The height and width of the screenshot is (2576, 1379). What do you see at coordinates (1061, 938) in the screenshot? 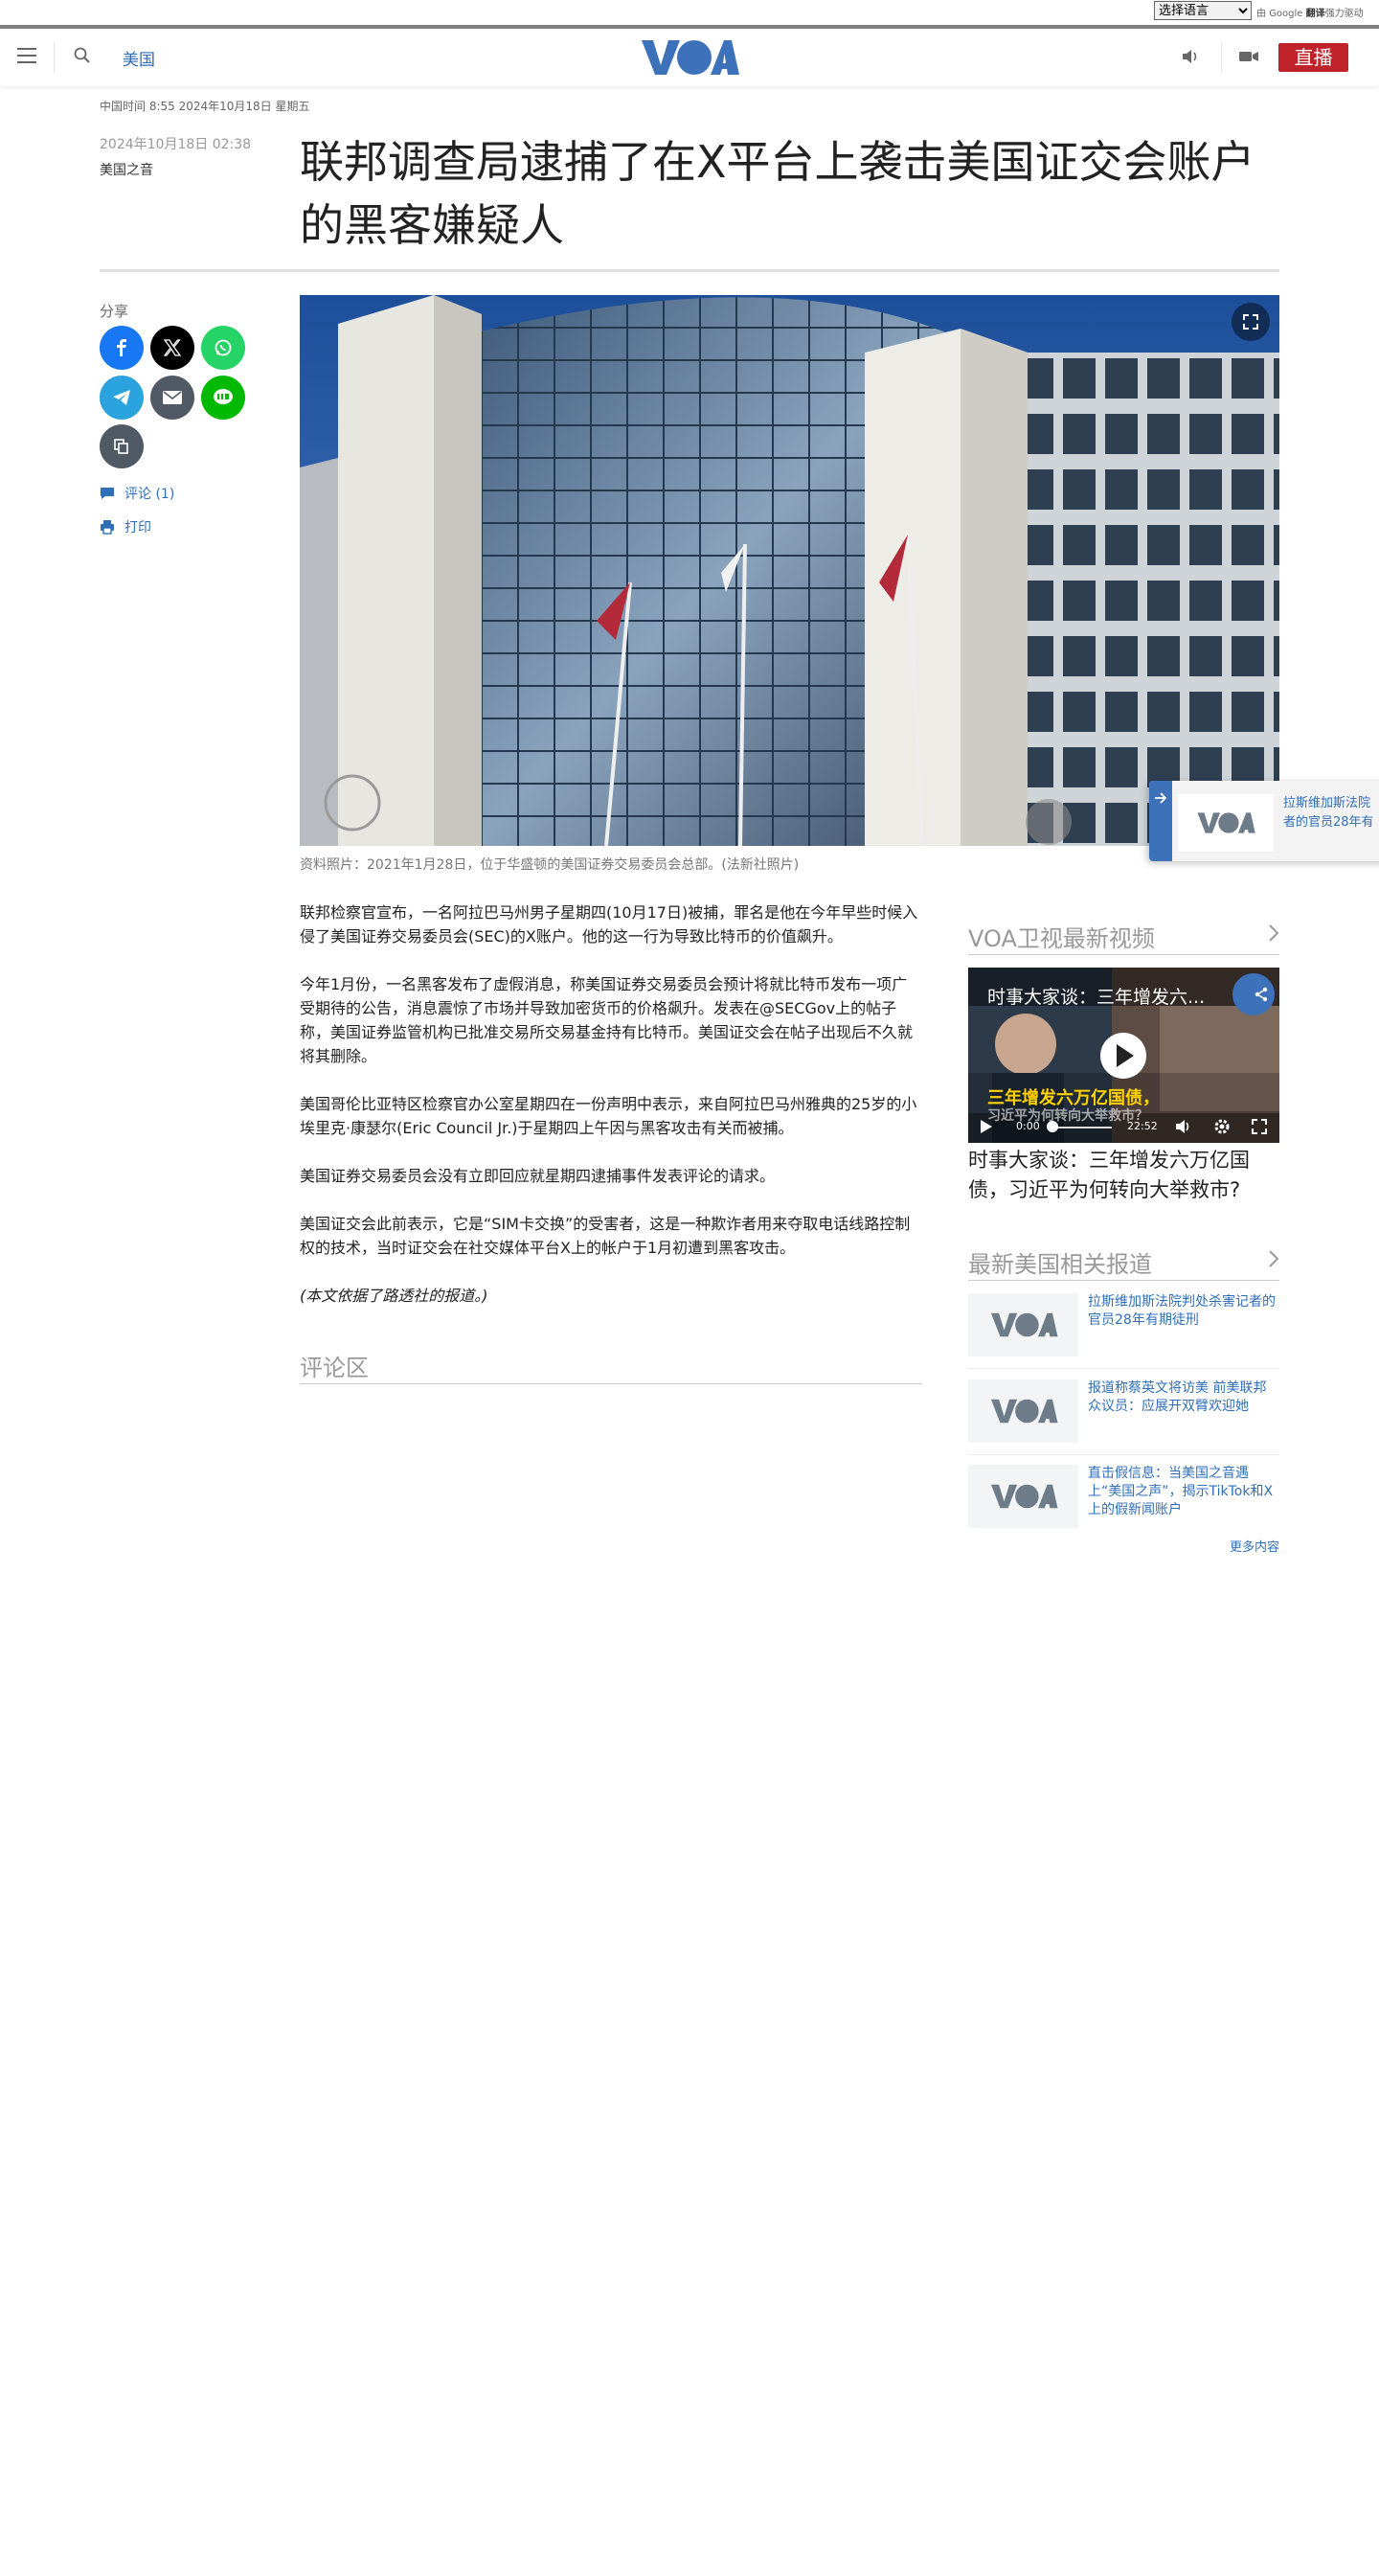
I see `video-heading-label: VOA卫视最新视频` at bounding box center [1061, 938].